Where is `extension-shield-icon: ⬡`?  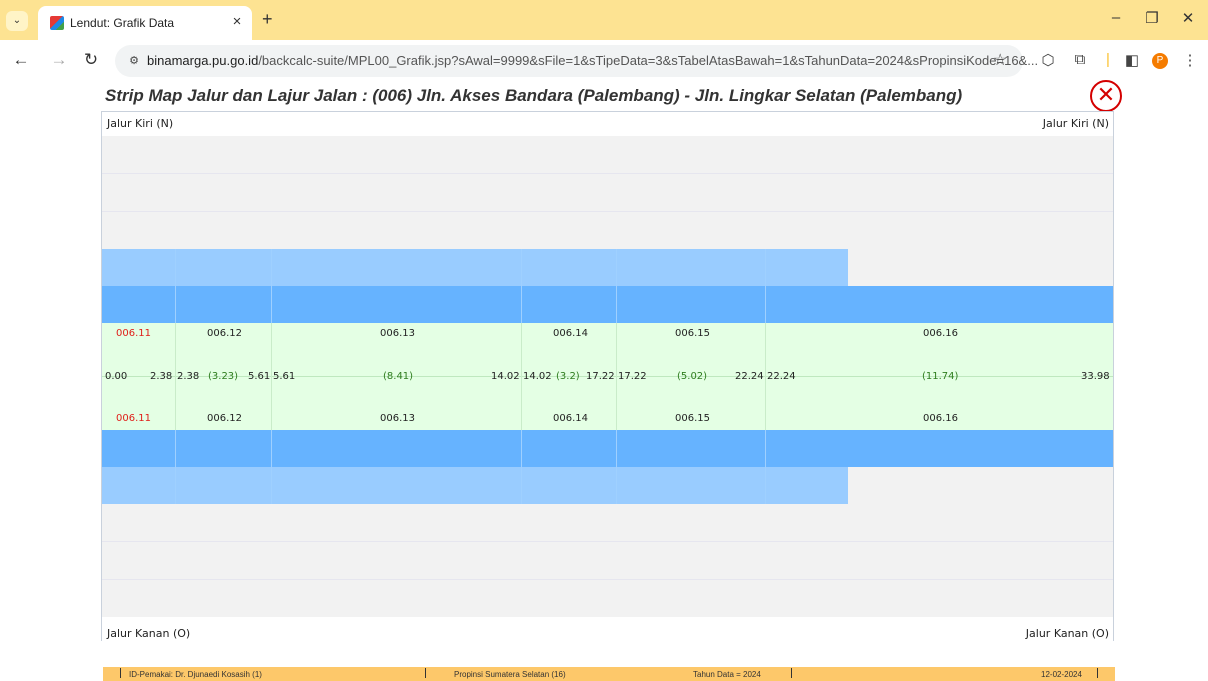
extension-shield-icon: ⬡ is located at coordinates (1048, 60).